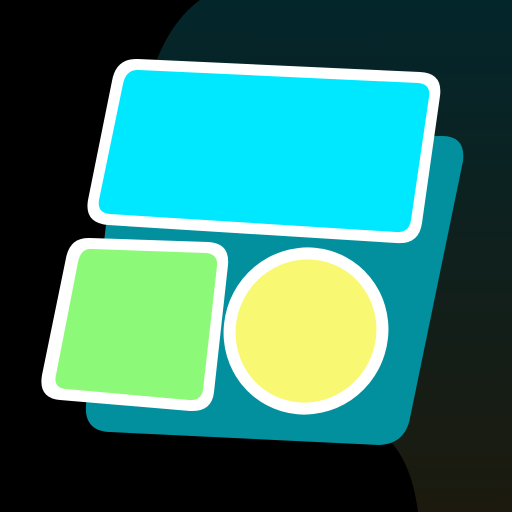 This screenshot has height=512, width=512. What do you see at coordinates (136, 324) in the screenshot?
I see `left-tile` at bounding box center [136, 324].